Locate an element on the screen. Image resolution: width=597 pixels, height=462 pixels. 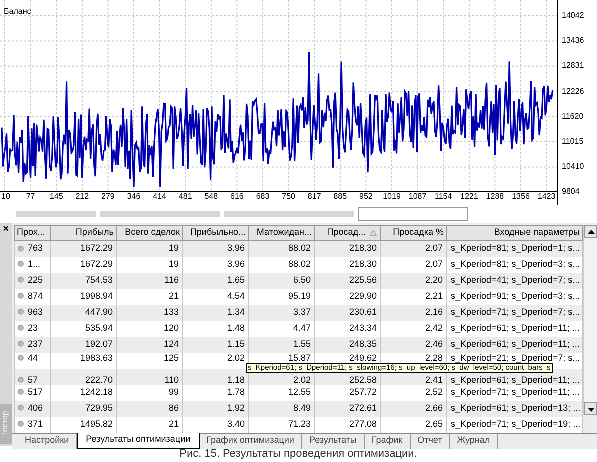
y-axis-label: 9804 is located at coordinates (571, 192).